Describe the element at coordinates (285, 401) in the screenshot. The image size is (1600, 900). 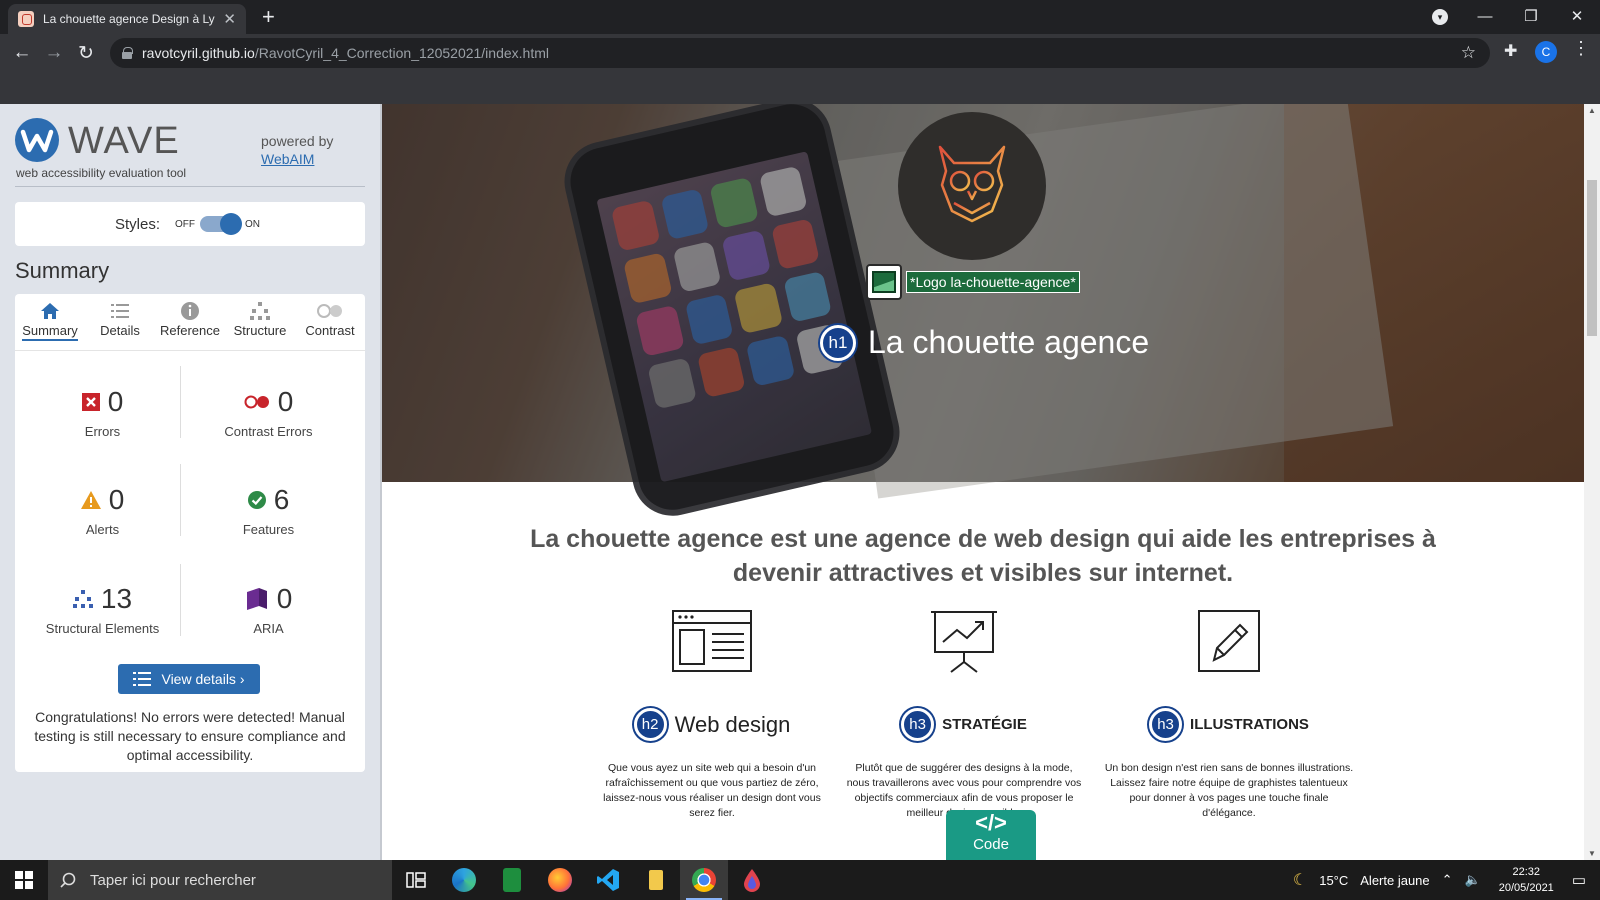
I see `contrast-errors-count: 0` at that location.